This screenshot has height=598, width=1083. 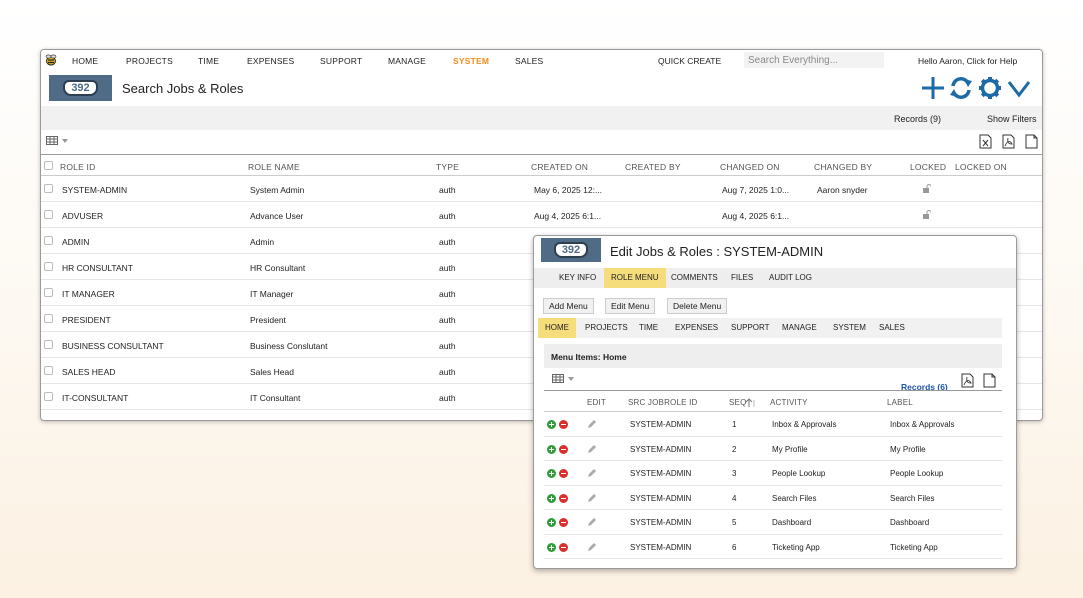 I want to click on nav-support: SUPPORT, so click(x=341, y=61).